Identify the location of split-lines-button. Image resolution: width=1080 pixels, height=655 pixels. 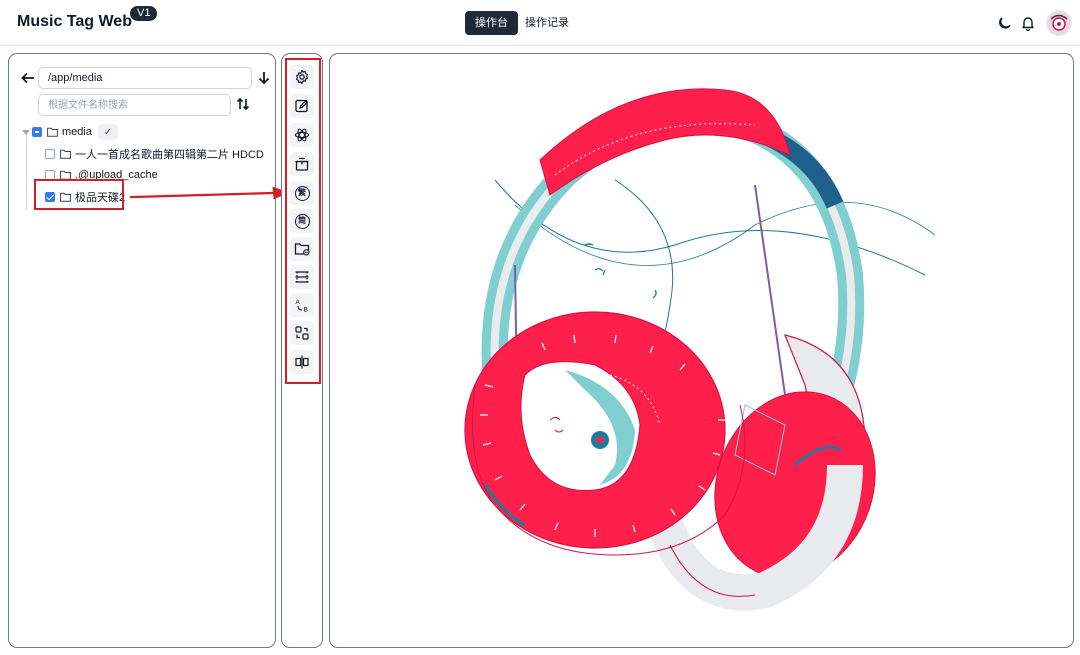
(302, 277).